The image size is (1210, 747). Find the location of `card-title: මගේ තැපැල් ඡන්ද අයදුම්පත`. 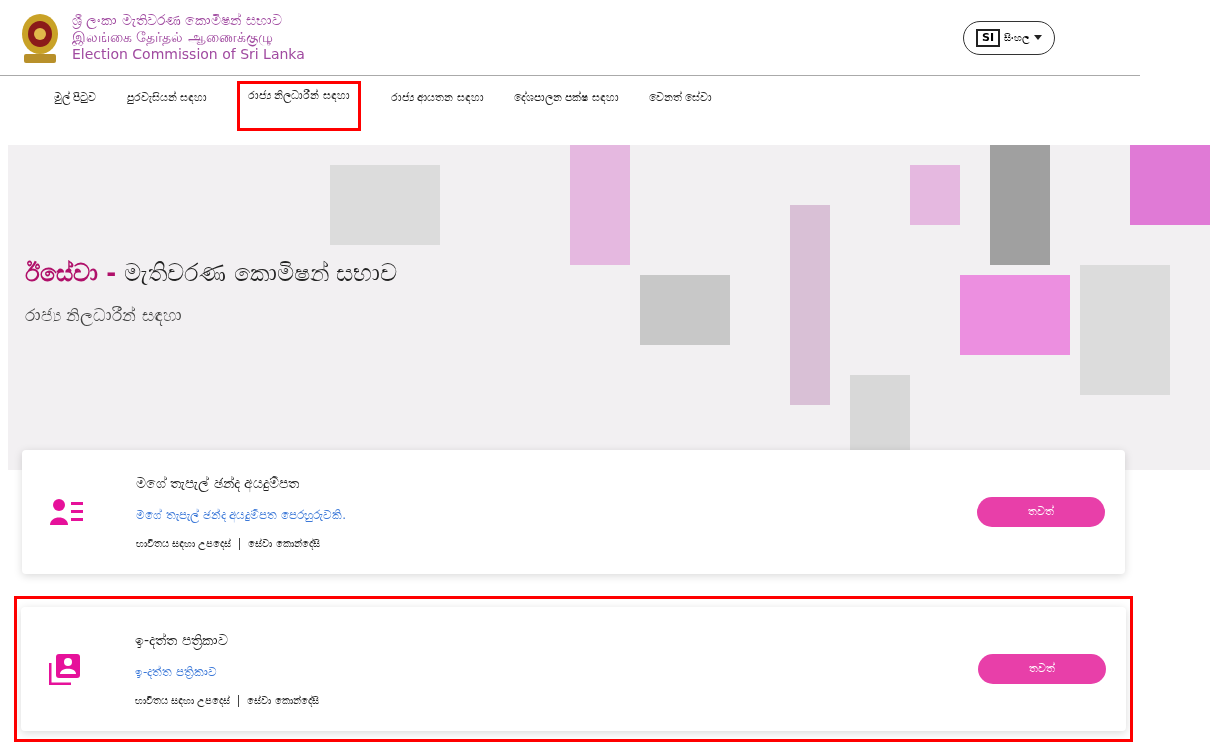

card-title: මගේ තැපැල් ඡන්ද අයදුම්පත is located at coordinates (218, 484).